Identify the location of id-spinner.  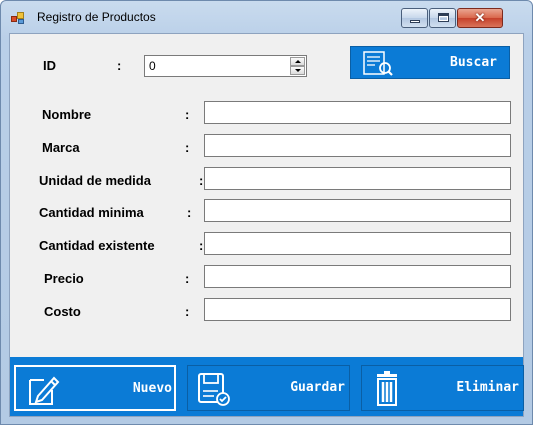
(297, 66).